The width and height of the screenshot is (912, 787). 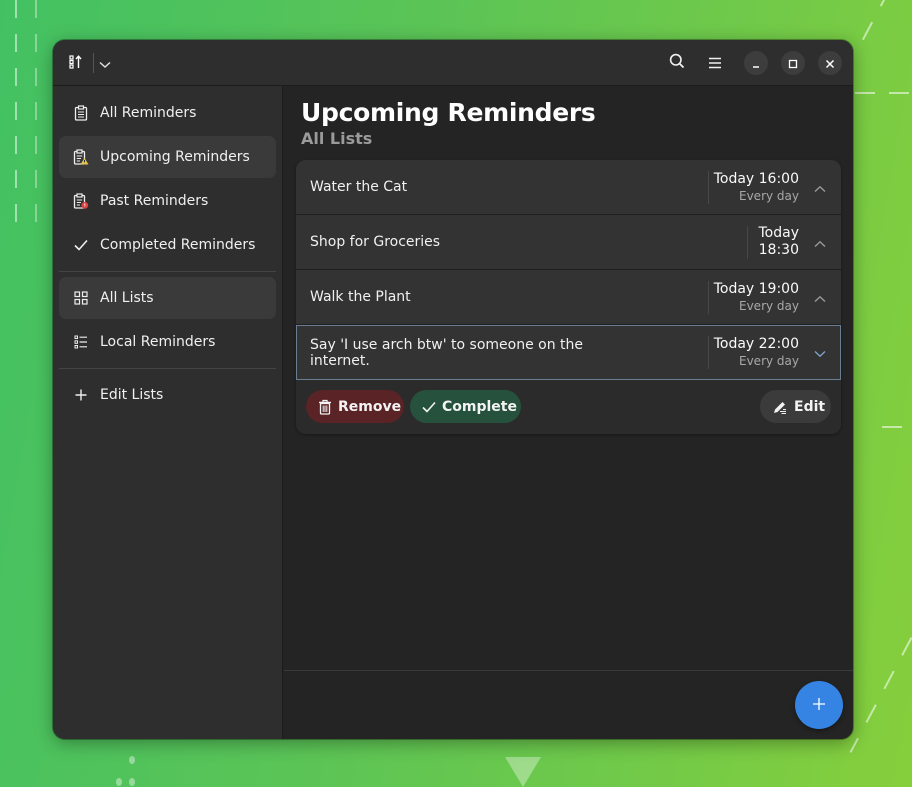 I want to click on edit-button: Edit, so click(x=795, y=406).